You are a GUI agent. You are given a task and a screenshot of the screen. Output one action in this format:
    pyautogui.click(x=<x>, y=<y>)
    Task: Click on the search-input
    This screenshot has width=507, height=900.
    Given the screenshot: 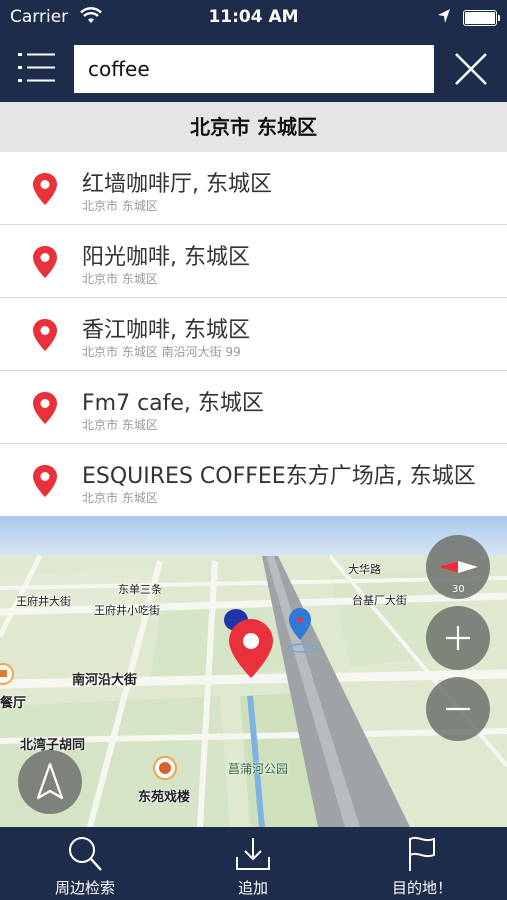 What is the action you would take?
    pyautogui.click(x=254, y=69)
    